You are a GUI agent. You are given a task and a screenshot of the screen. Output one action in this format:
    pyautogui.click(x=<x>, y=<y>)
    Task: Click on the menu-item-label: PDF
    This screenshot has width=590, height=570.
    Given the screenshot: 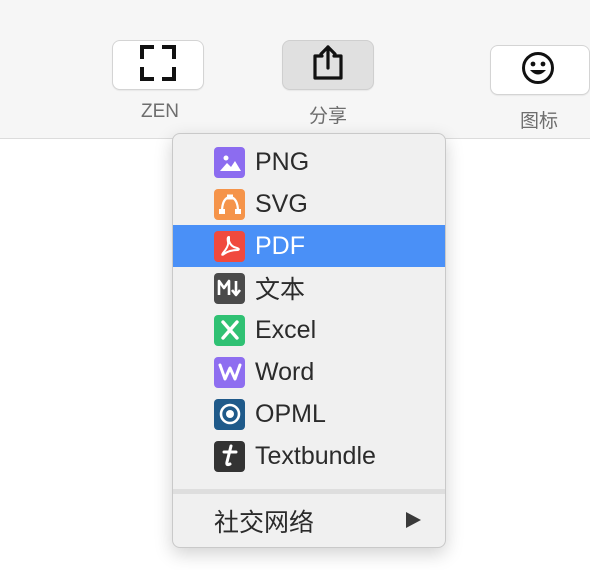 What is the action you would take?
    pyautogui.click(x=280, y=245)
    